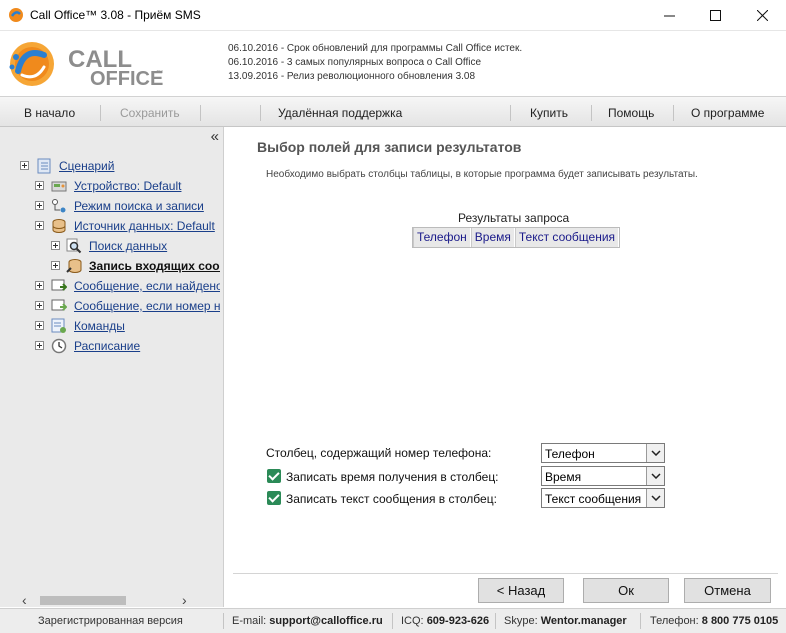 This screenshot has height=633, width=786. I want to click on table-column-header: Текст сообщения, so click(567, 237).